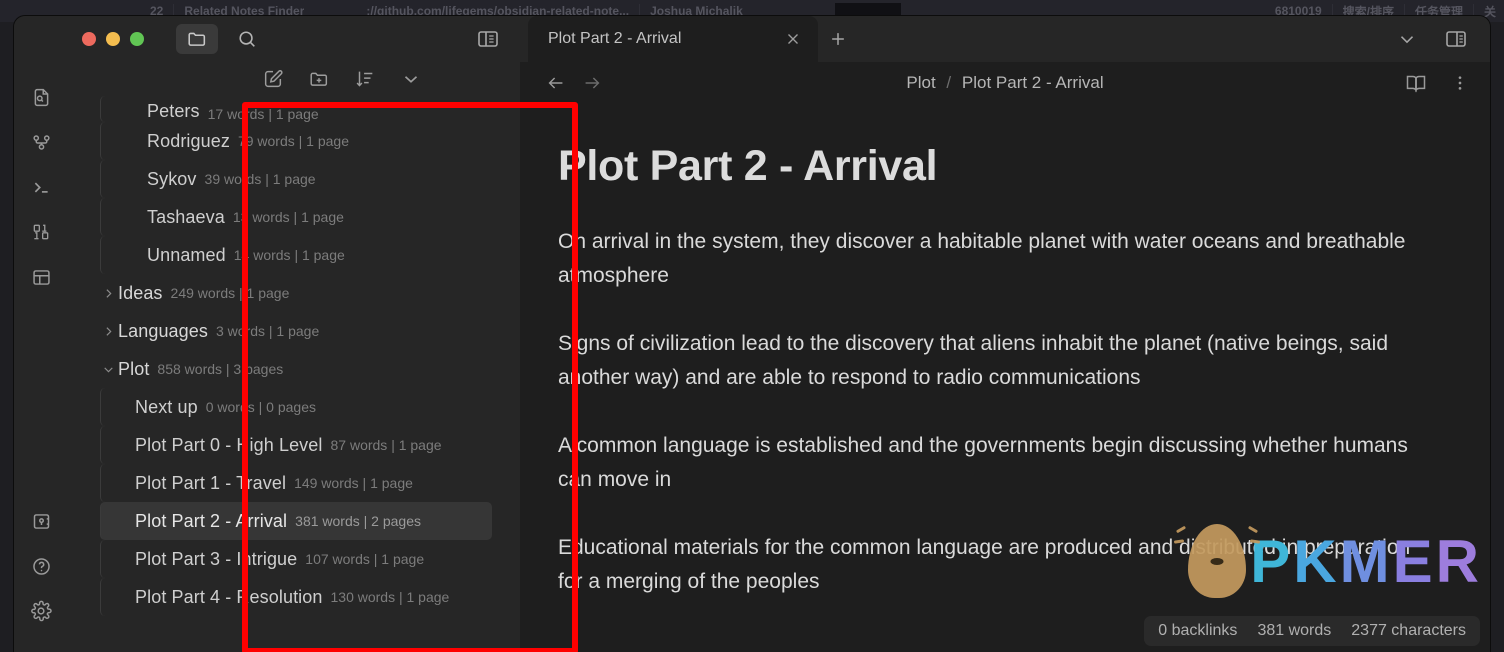 The height and width of the screenshot is (652, 1504). I want to click on tree-item-meta: 3 words | 1 page, so click(268, 331).